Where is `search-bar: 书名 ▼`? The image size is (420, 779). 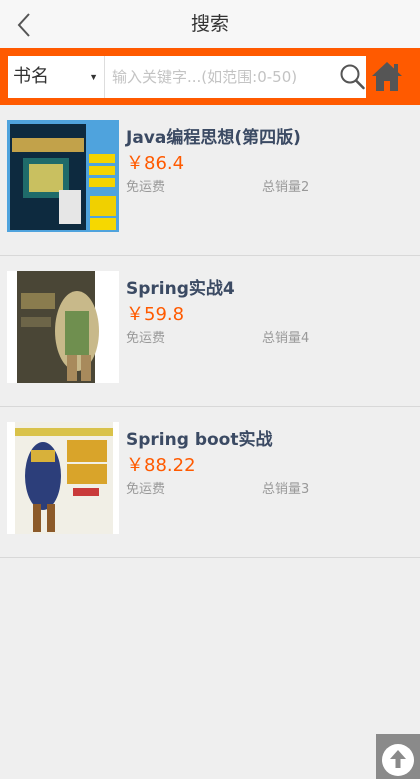
search-bar: 书名 ▼ is located at coordinates (210, 76).